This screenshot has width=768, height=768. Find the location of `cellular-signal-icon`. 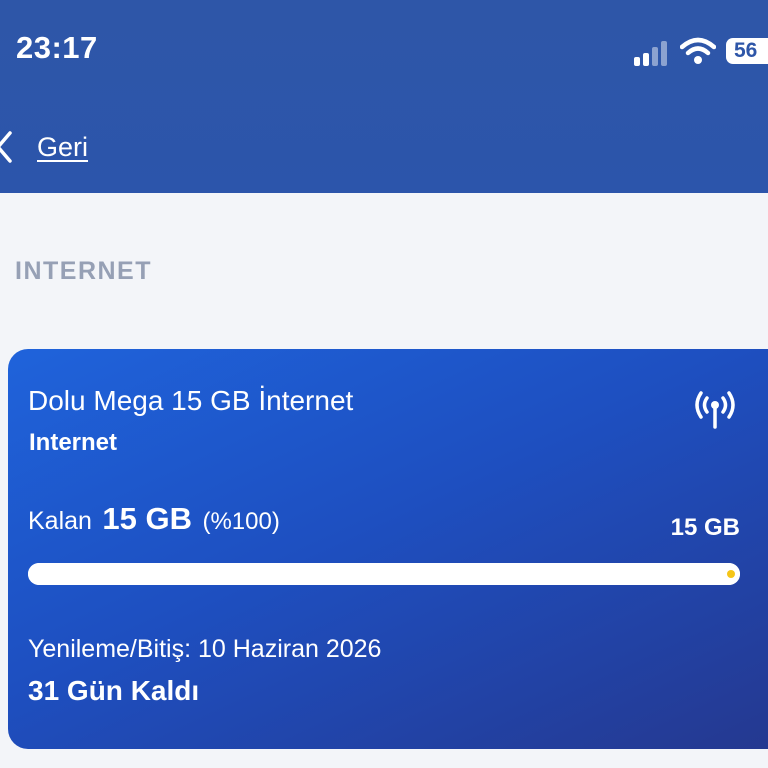

cellular-signal-icon is located at coordinates (654, 53).